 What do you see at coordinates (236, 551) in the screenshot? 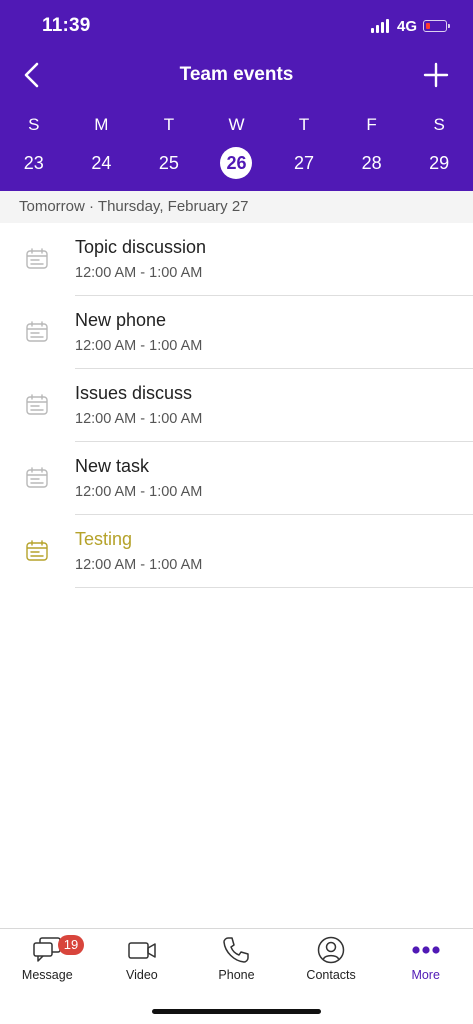
I see `event-item-highlighted: Testing 12:00 AM - 1:00 AM` at bounding box center [236, 551].